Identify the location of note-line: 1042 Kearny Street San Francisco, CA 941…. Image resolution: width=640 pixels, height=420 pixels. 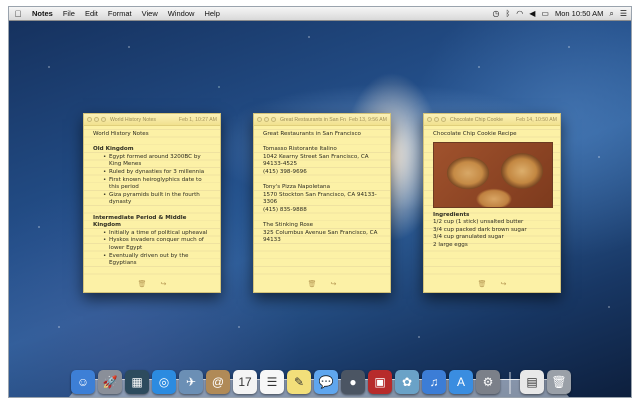
(316, 160).